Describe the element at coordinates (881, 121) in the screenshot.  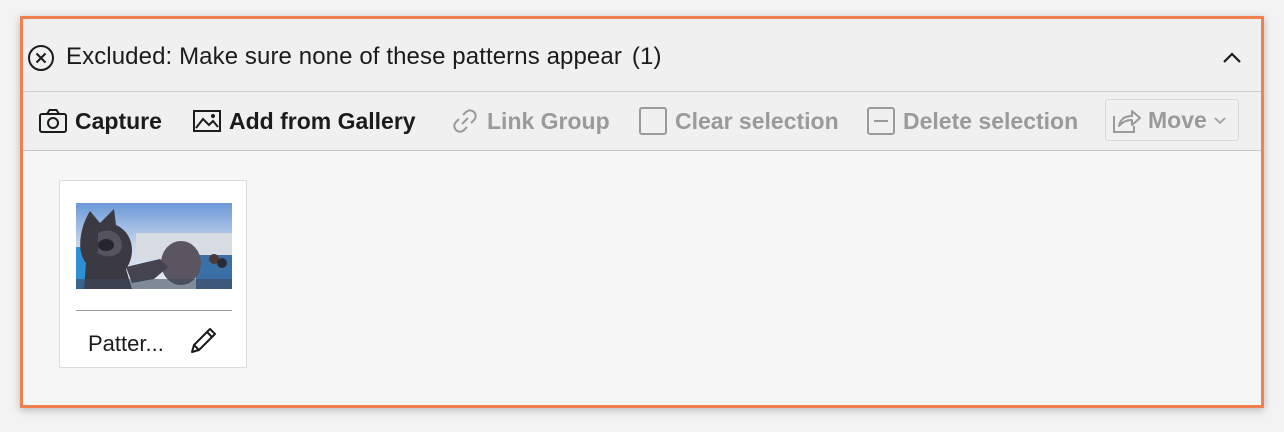
I see `minus-box-icon` at that location.